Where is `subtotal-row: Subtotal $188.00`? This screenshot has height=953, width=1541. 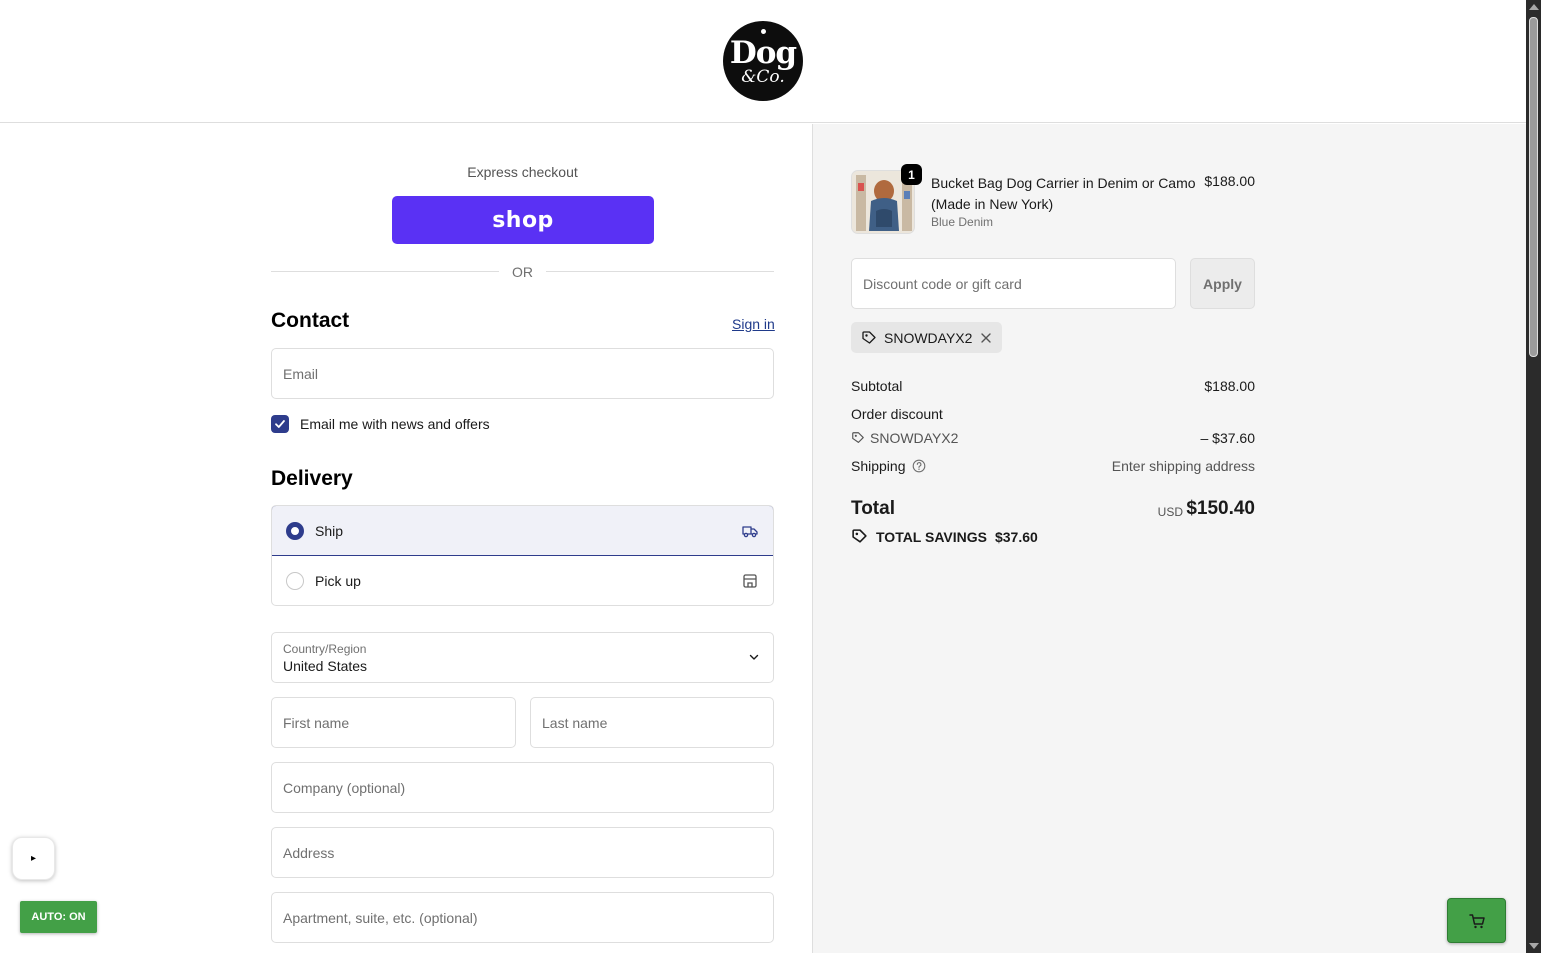 subtotal-row: Subtotal $188.00 is located at coordinates (1053, 386).